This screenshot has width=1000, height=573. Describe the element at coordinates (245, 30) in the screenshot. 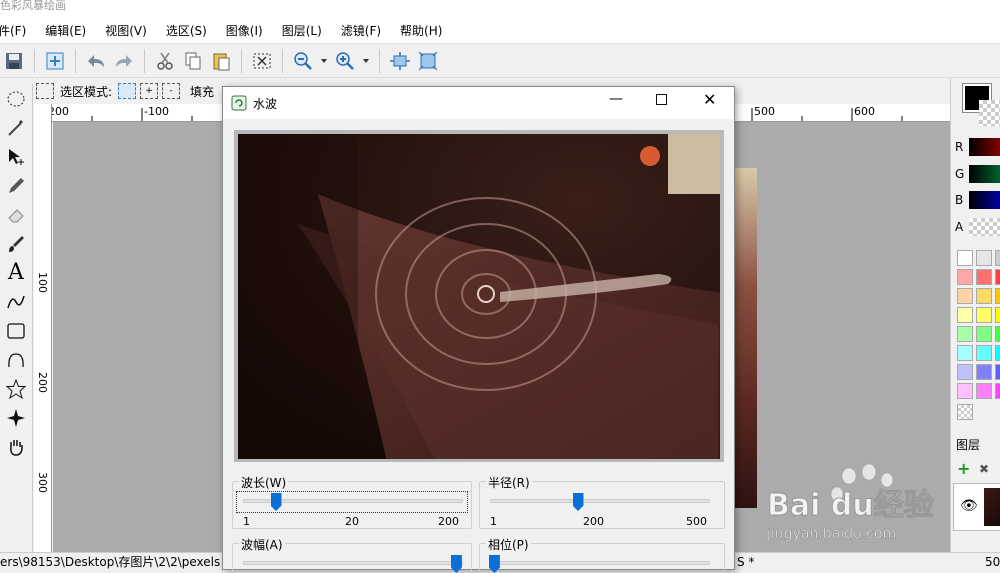

I see `menu-image: 图像(I)` at that location.